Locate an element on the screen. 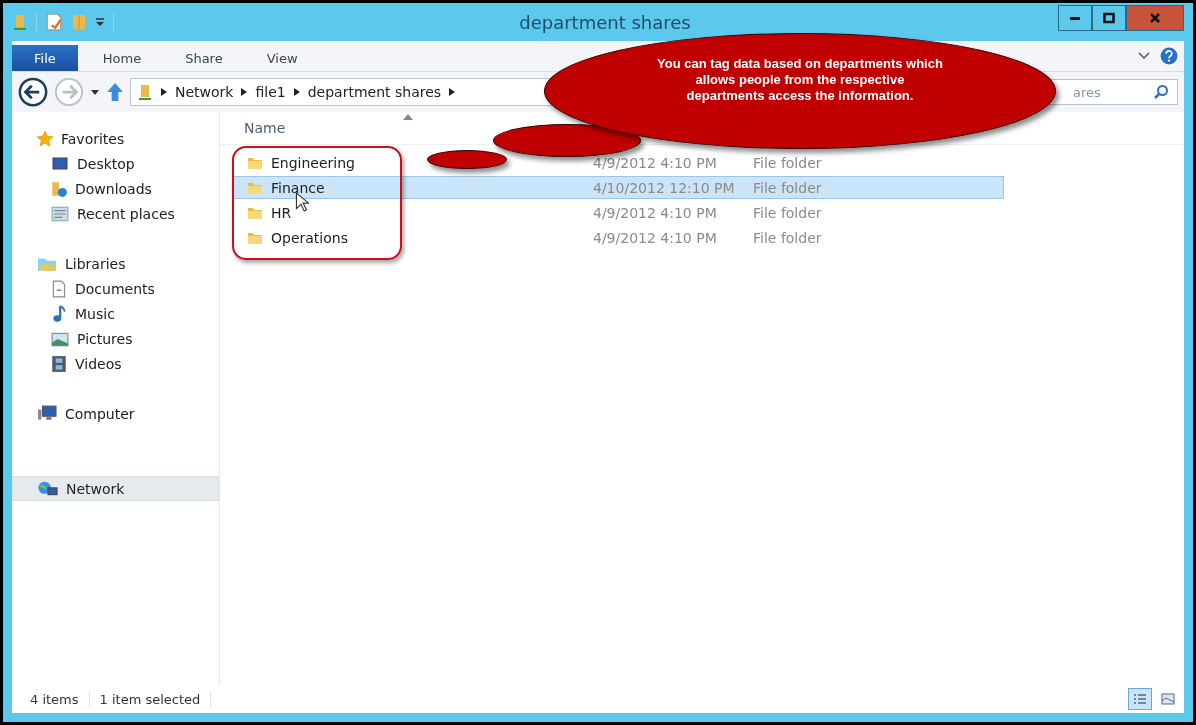 This screenshot has height=725, width=1196. file-name: HR is located at coordinates (281, 212).